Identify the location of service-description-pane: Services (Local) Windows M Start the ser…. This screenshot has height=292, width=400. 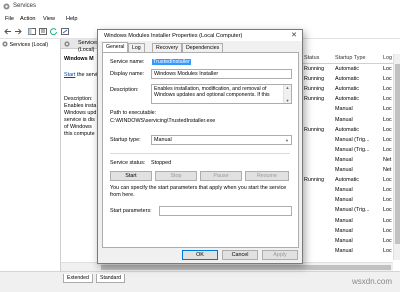
(81, 155).